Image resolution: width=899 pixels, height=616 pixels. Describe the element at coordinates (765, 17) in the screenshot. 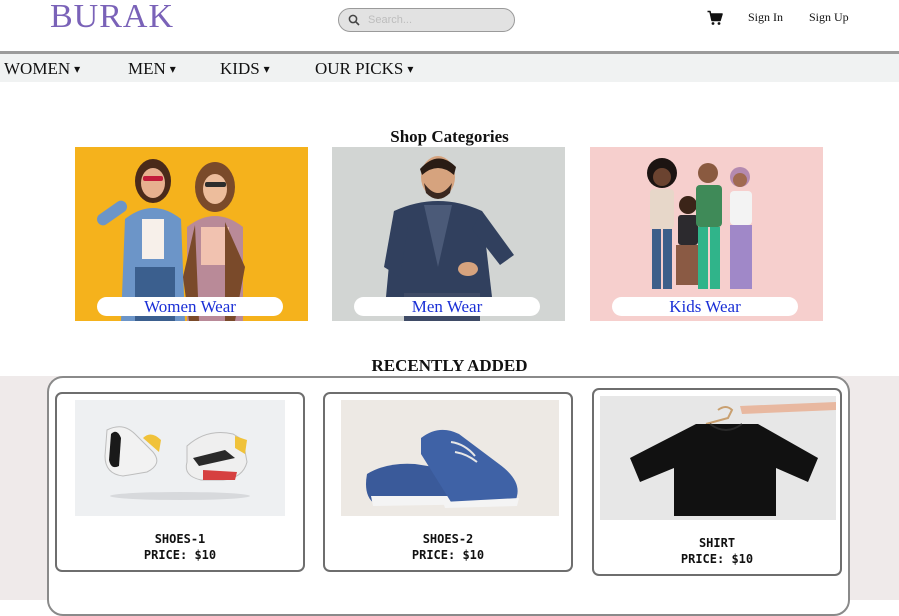

I see `sign-in-link: Sign In` at that location.